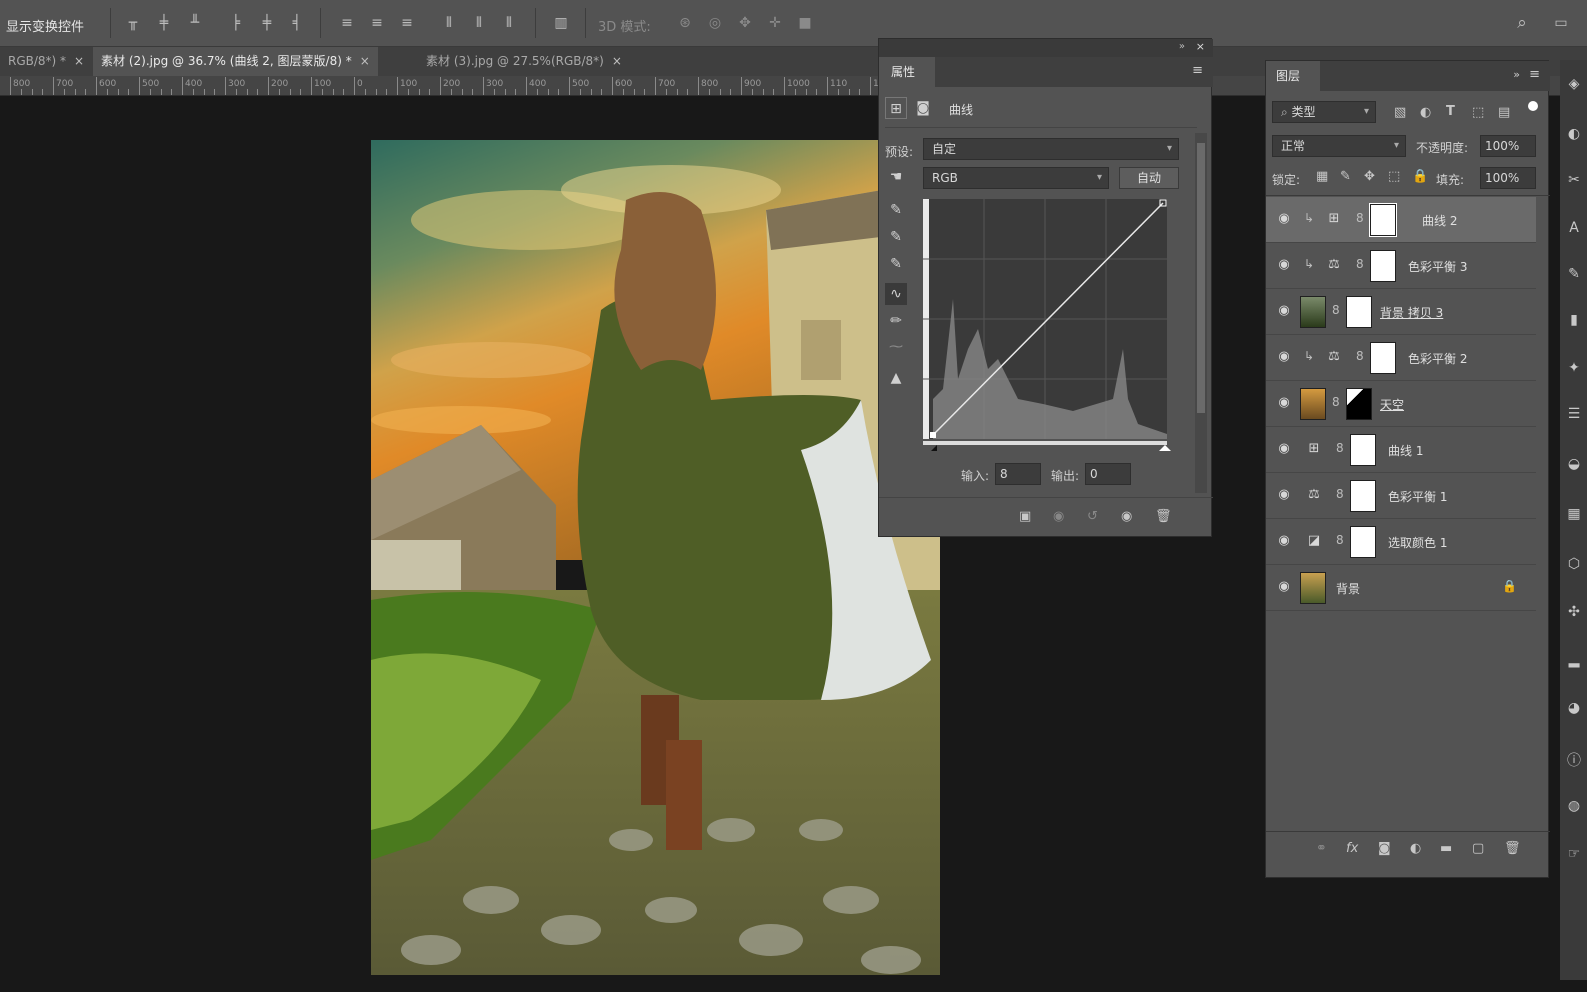  I want to click on document-tab-active: 素材 (2).jpg @ 36.7% (曲线 2, 图层蒙版/8) * ×, so click(235, 61).